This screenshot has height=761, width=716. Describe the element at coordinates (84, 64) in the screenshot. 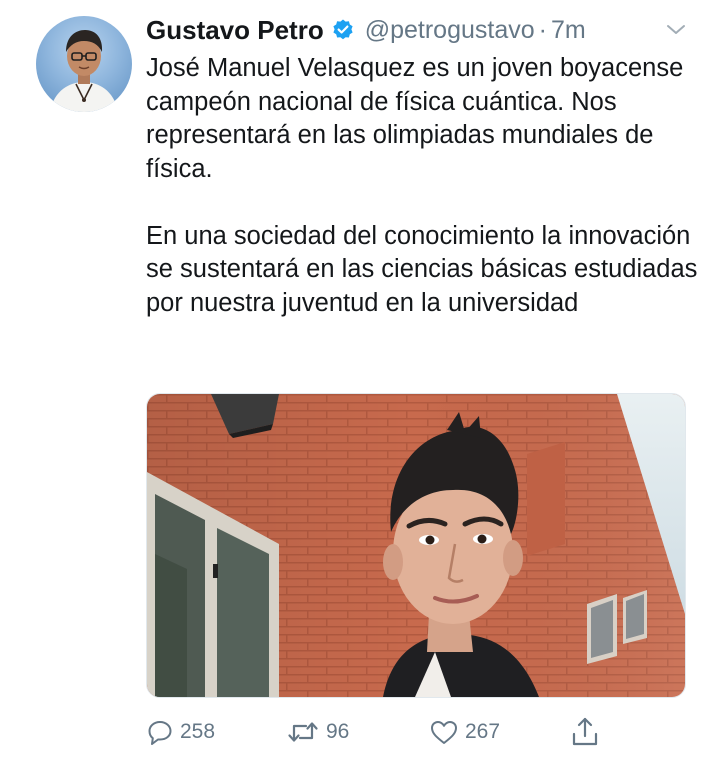

I see `avatar` at that location.